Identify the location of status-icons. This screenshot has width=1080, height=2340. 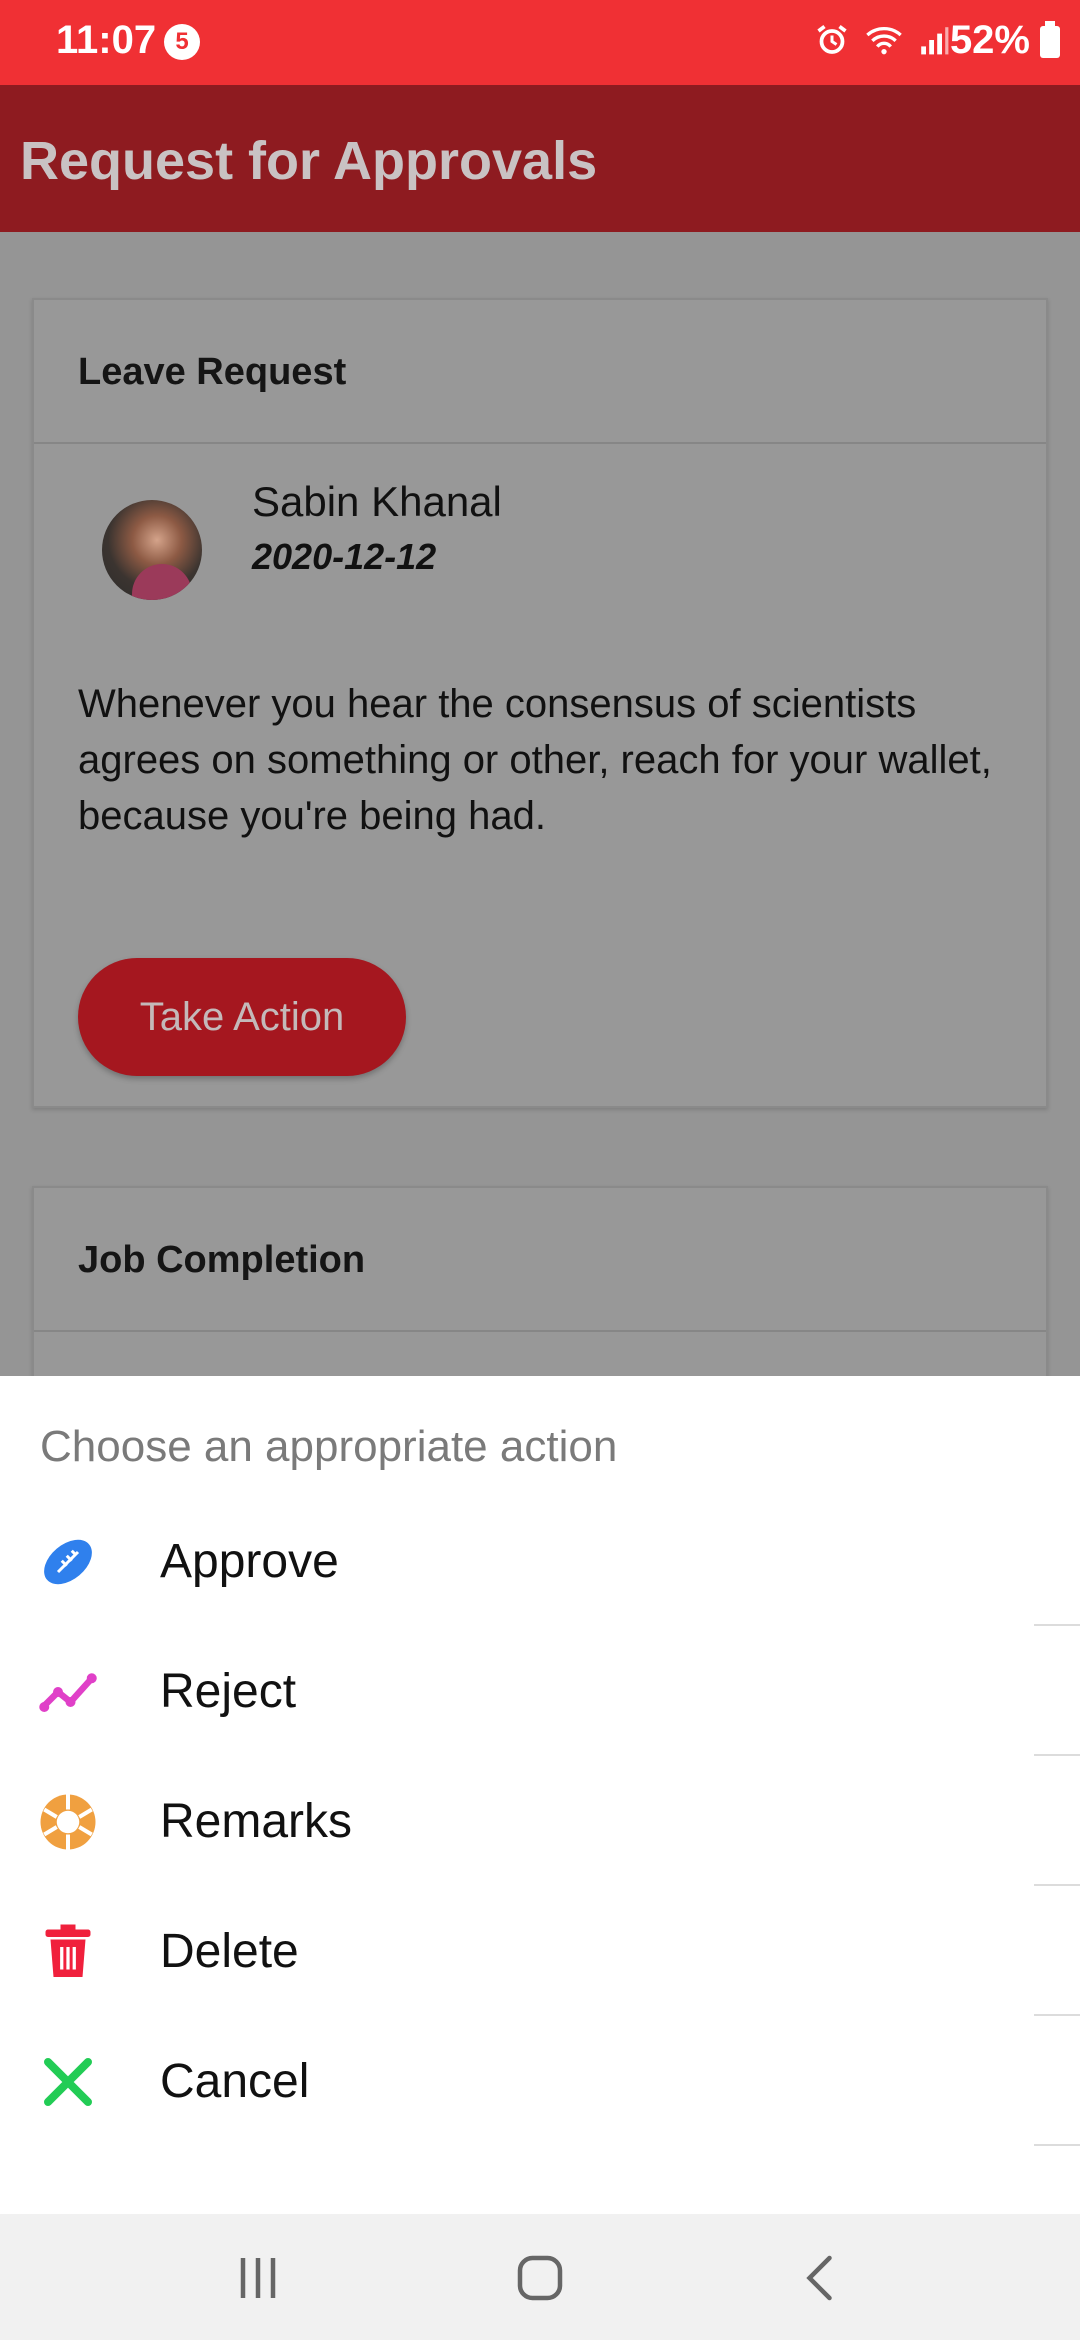
(882, 40).